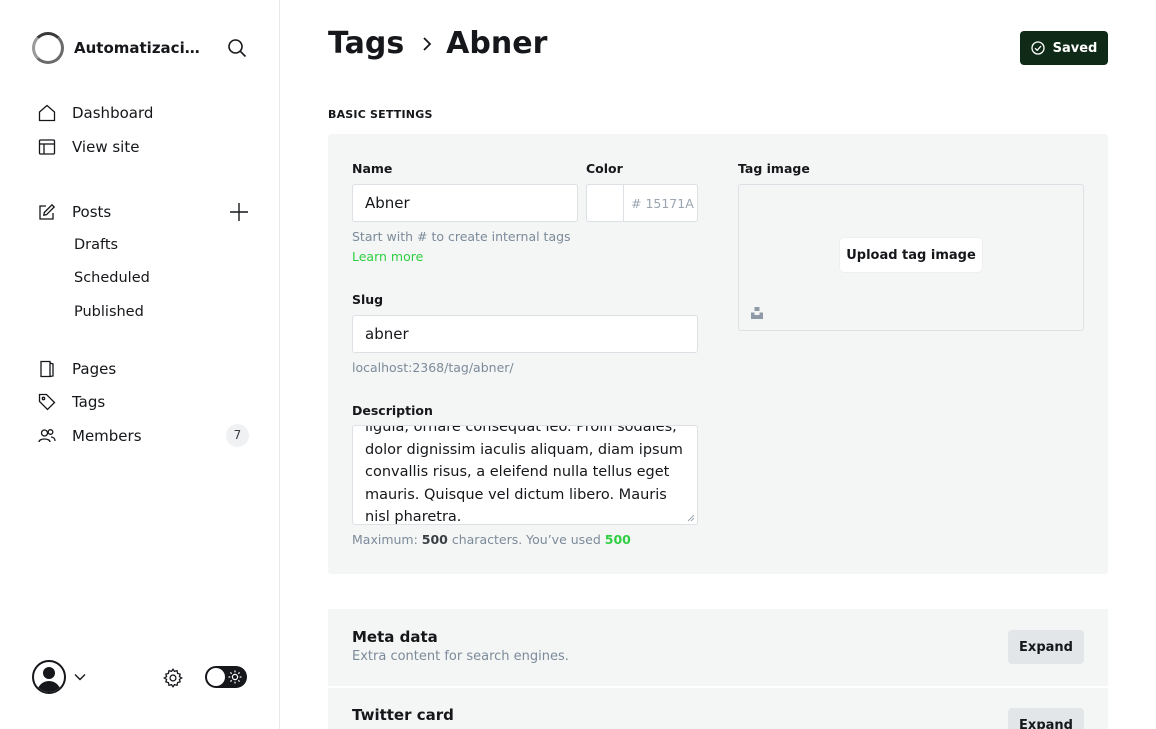 The width and height of the screenshot is (1156, 729). I want to click on twitter-card-expand-button: Expand, so click(1046, 718).